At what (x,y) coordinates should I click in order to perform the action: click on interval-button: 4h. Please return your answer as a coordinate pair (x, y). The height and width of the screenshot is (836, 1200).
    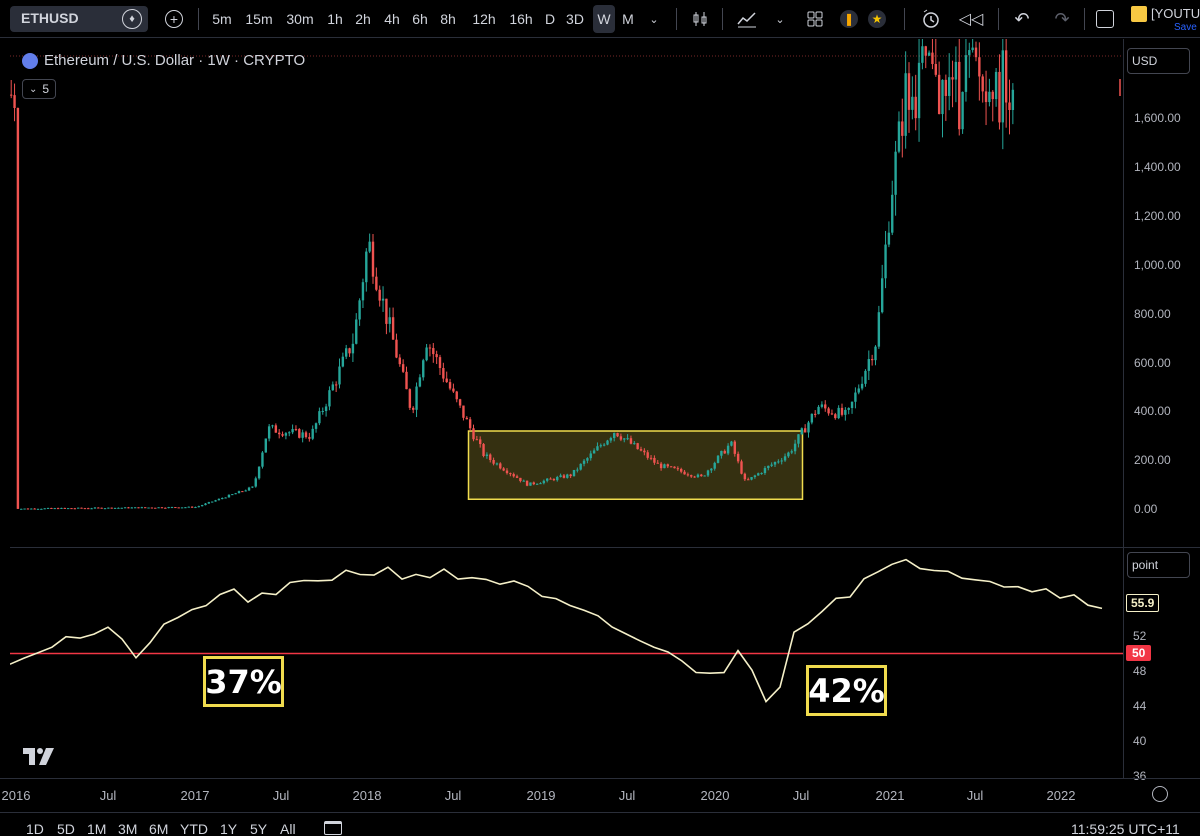
    Looking at the image, I should click on (392, 19).